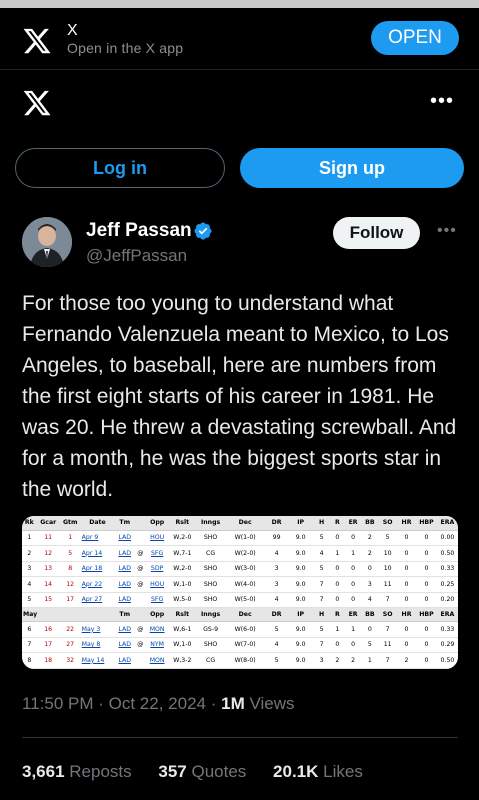 The height and width of the screenshot is (800, 479). What do you see at coordinates (172, 771) in the screenshot?
I see `quotes-count: 357` at bounding box center [172, 771].